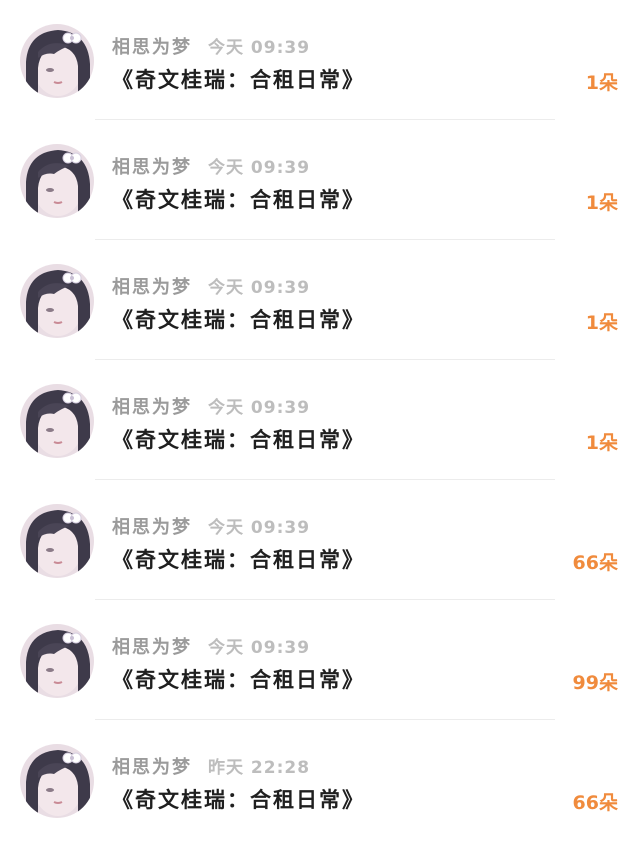  I want to click on list-item: 相思为梦 今天 09:39 《奇文桂瑞：合租日常》 66朵, so click(320, 540).